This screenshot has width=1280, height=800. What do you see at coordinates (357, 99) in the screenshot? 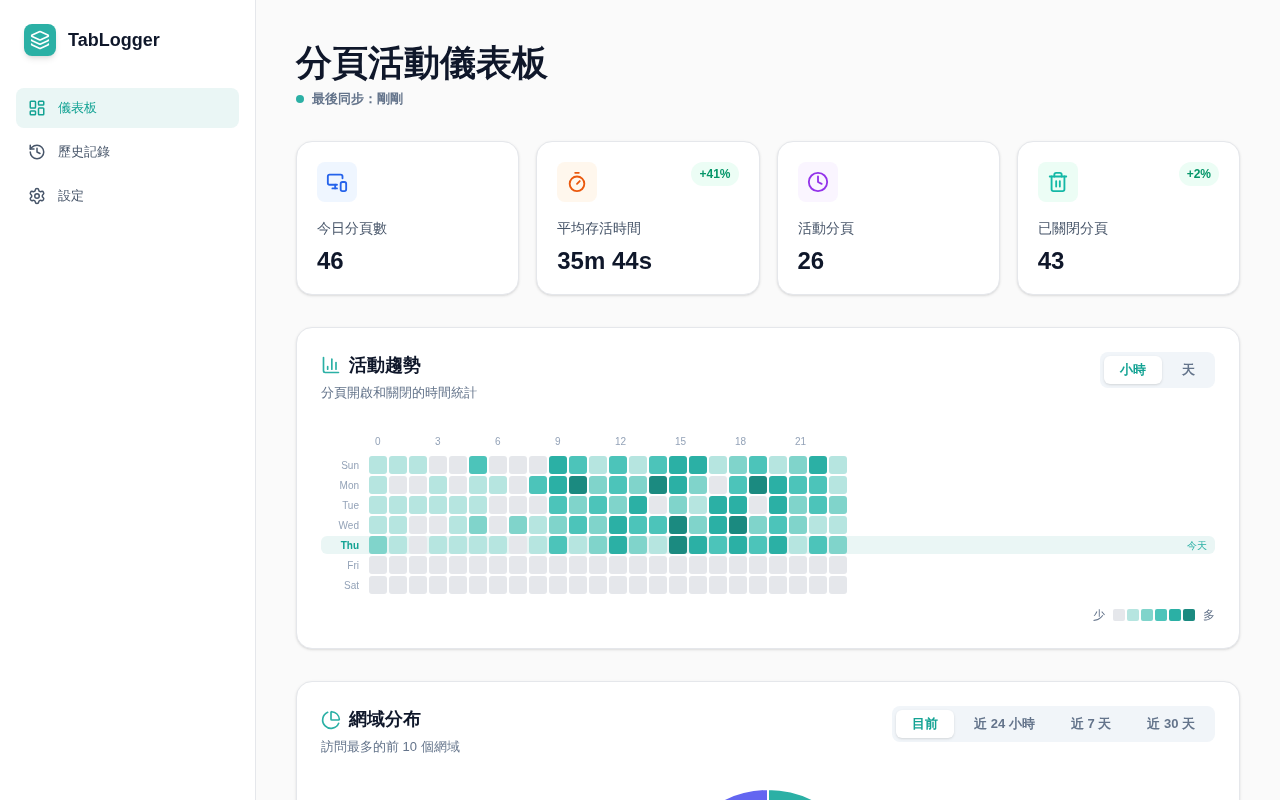
I see `sync-status: 最後同步：剛剛` at bounding box center [357, 99].